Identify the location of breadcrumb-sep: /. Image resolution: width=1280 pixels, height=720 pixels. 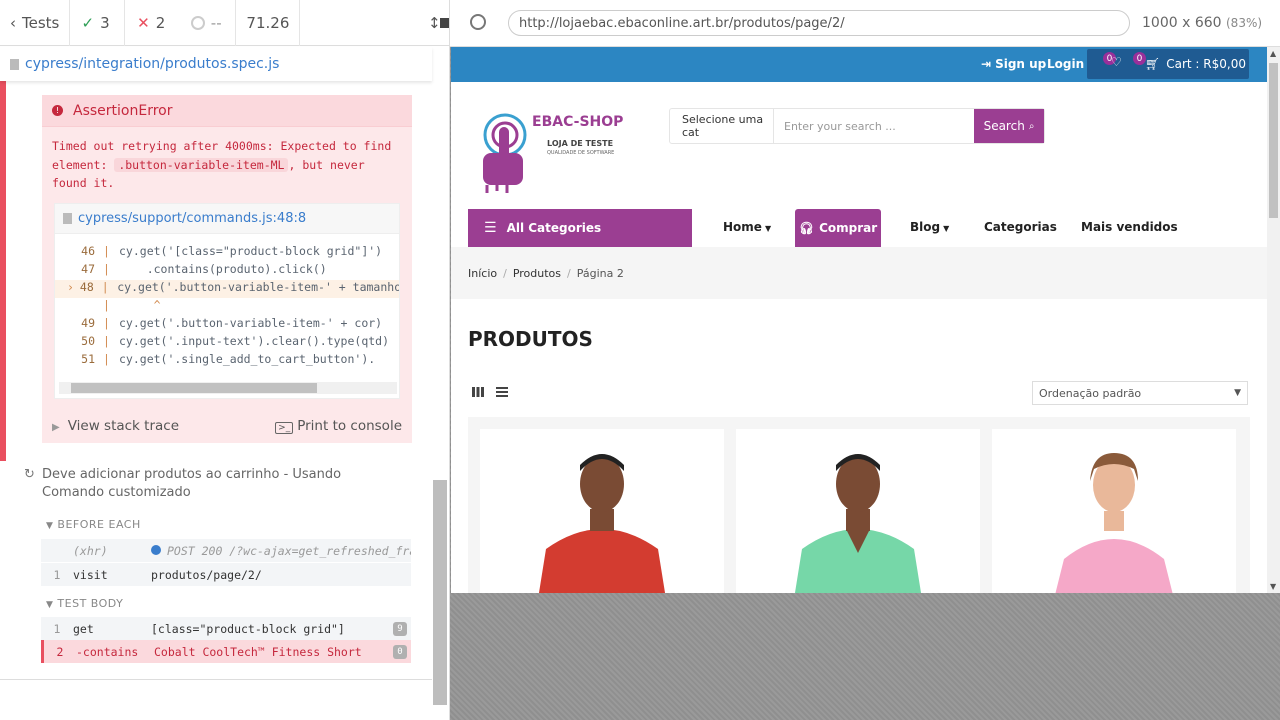
(505, 273).